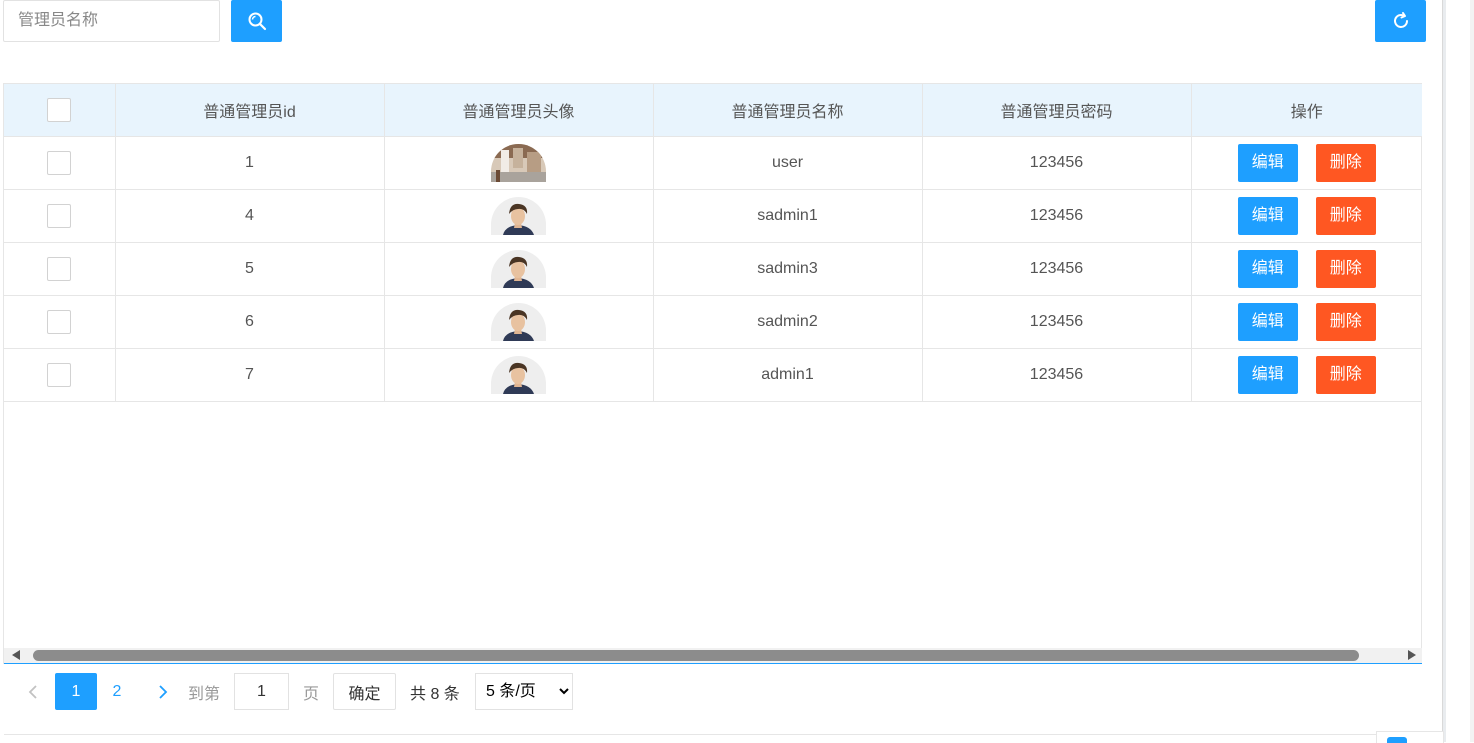 The height and width of the screenshot is (743, 1474). I want to click on chevron-right-icon, so click(163, 691).